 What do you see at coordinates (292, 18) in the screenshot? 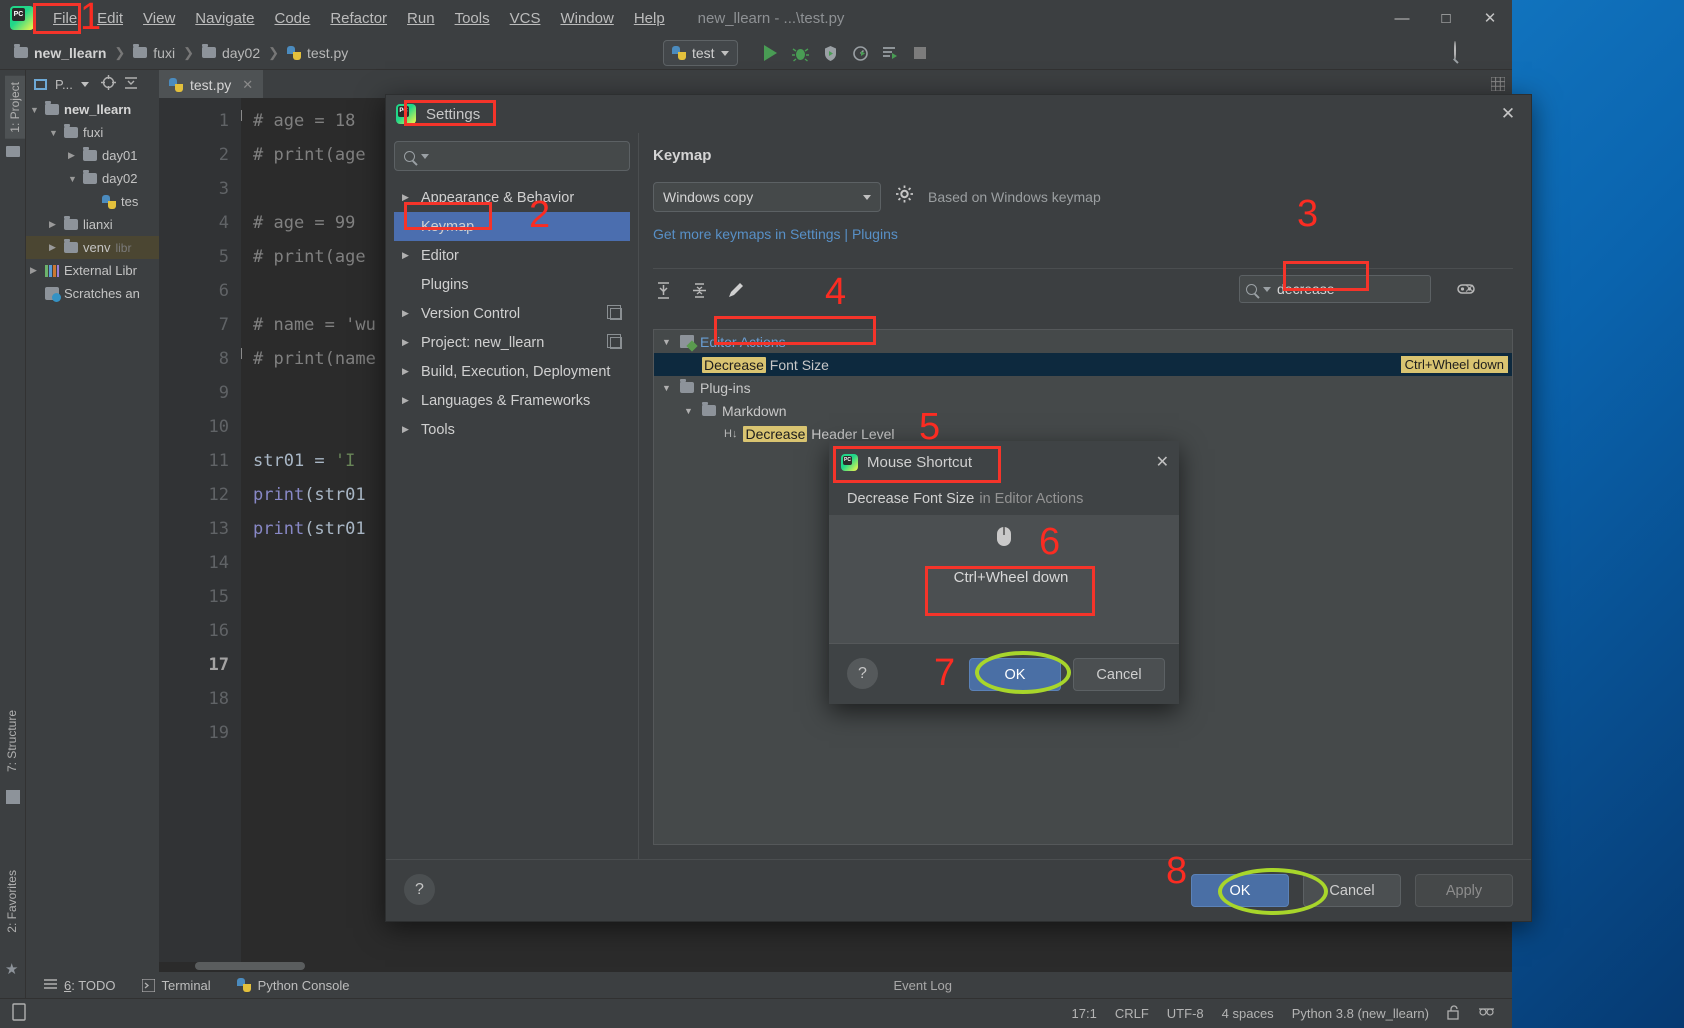
I see `menu-code: Code` at bounding box center [292, 18].